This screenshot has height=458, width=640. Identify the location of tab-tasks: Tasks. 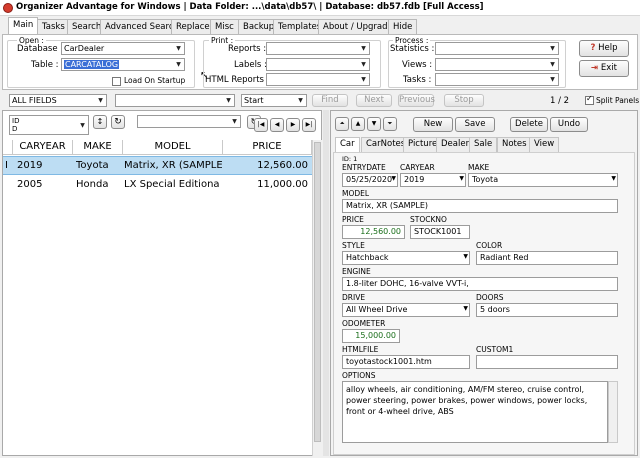
(53, 27).